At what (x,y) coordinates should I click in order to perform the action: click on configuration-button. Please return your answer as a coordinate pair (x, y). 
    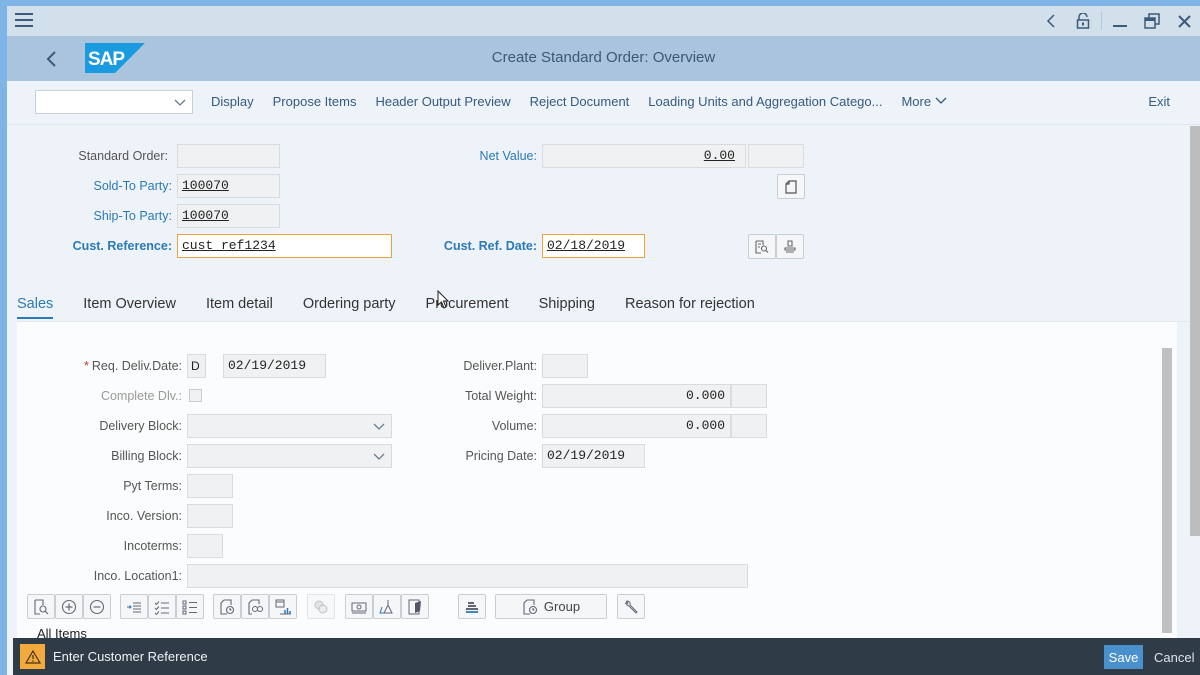
    Looking at the image, I should click on (321, 606).